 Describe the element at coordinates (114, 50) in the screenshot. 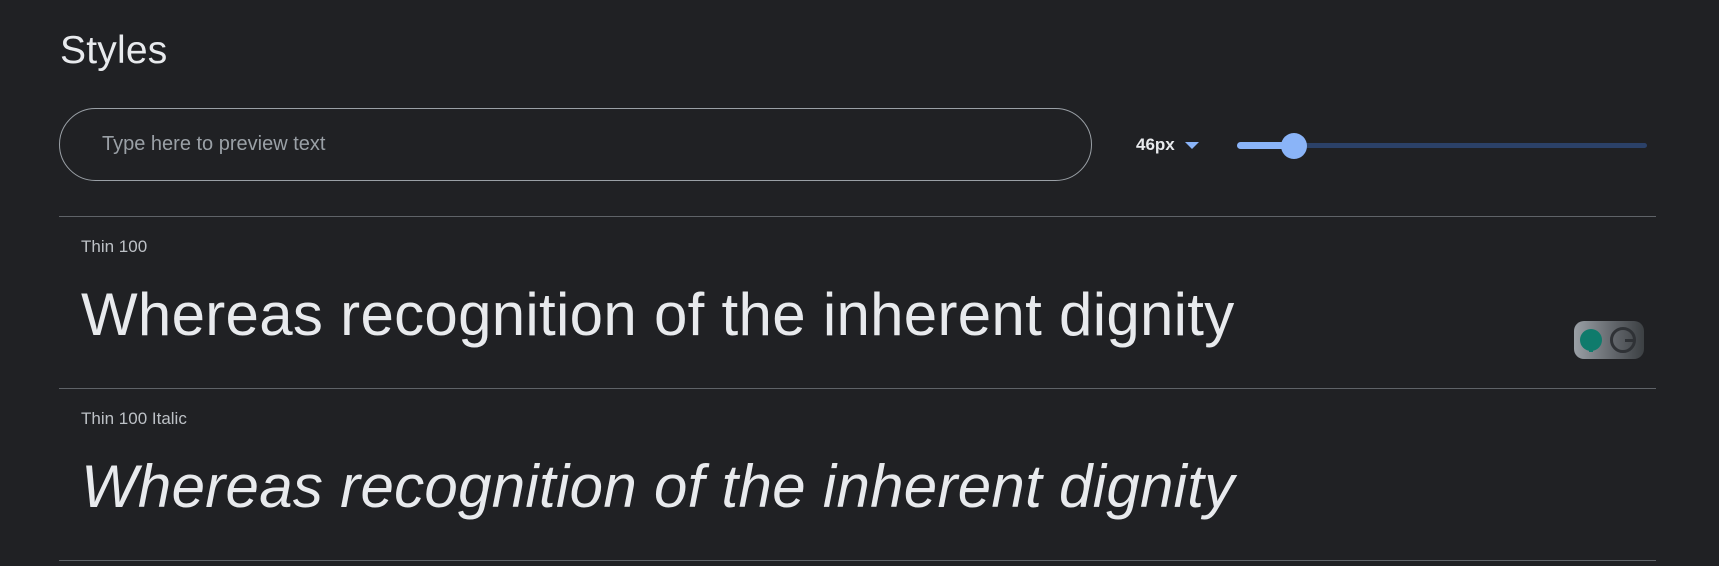

I see `page-title: Styles` at that location.